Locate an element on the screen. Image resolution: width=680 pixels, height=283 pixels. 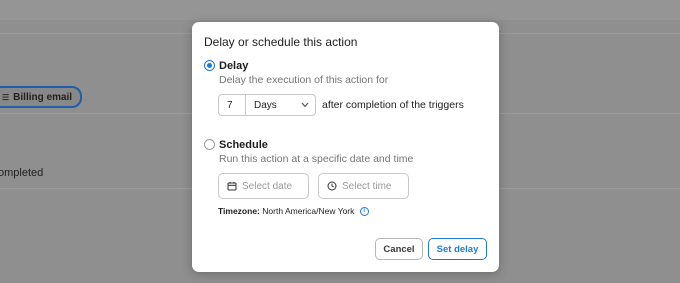
time-placeholder: Select time is located at coordinates (367, 186).